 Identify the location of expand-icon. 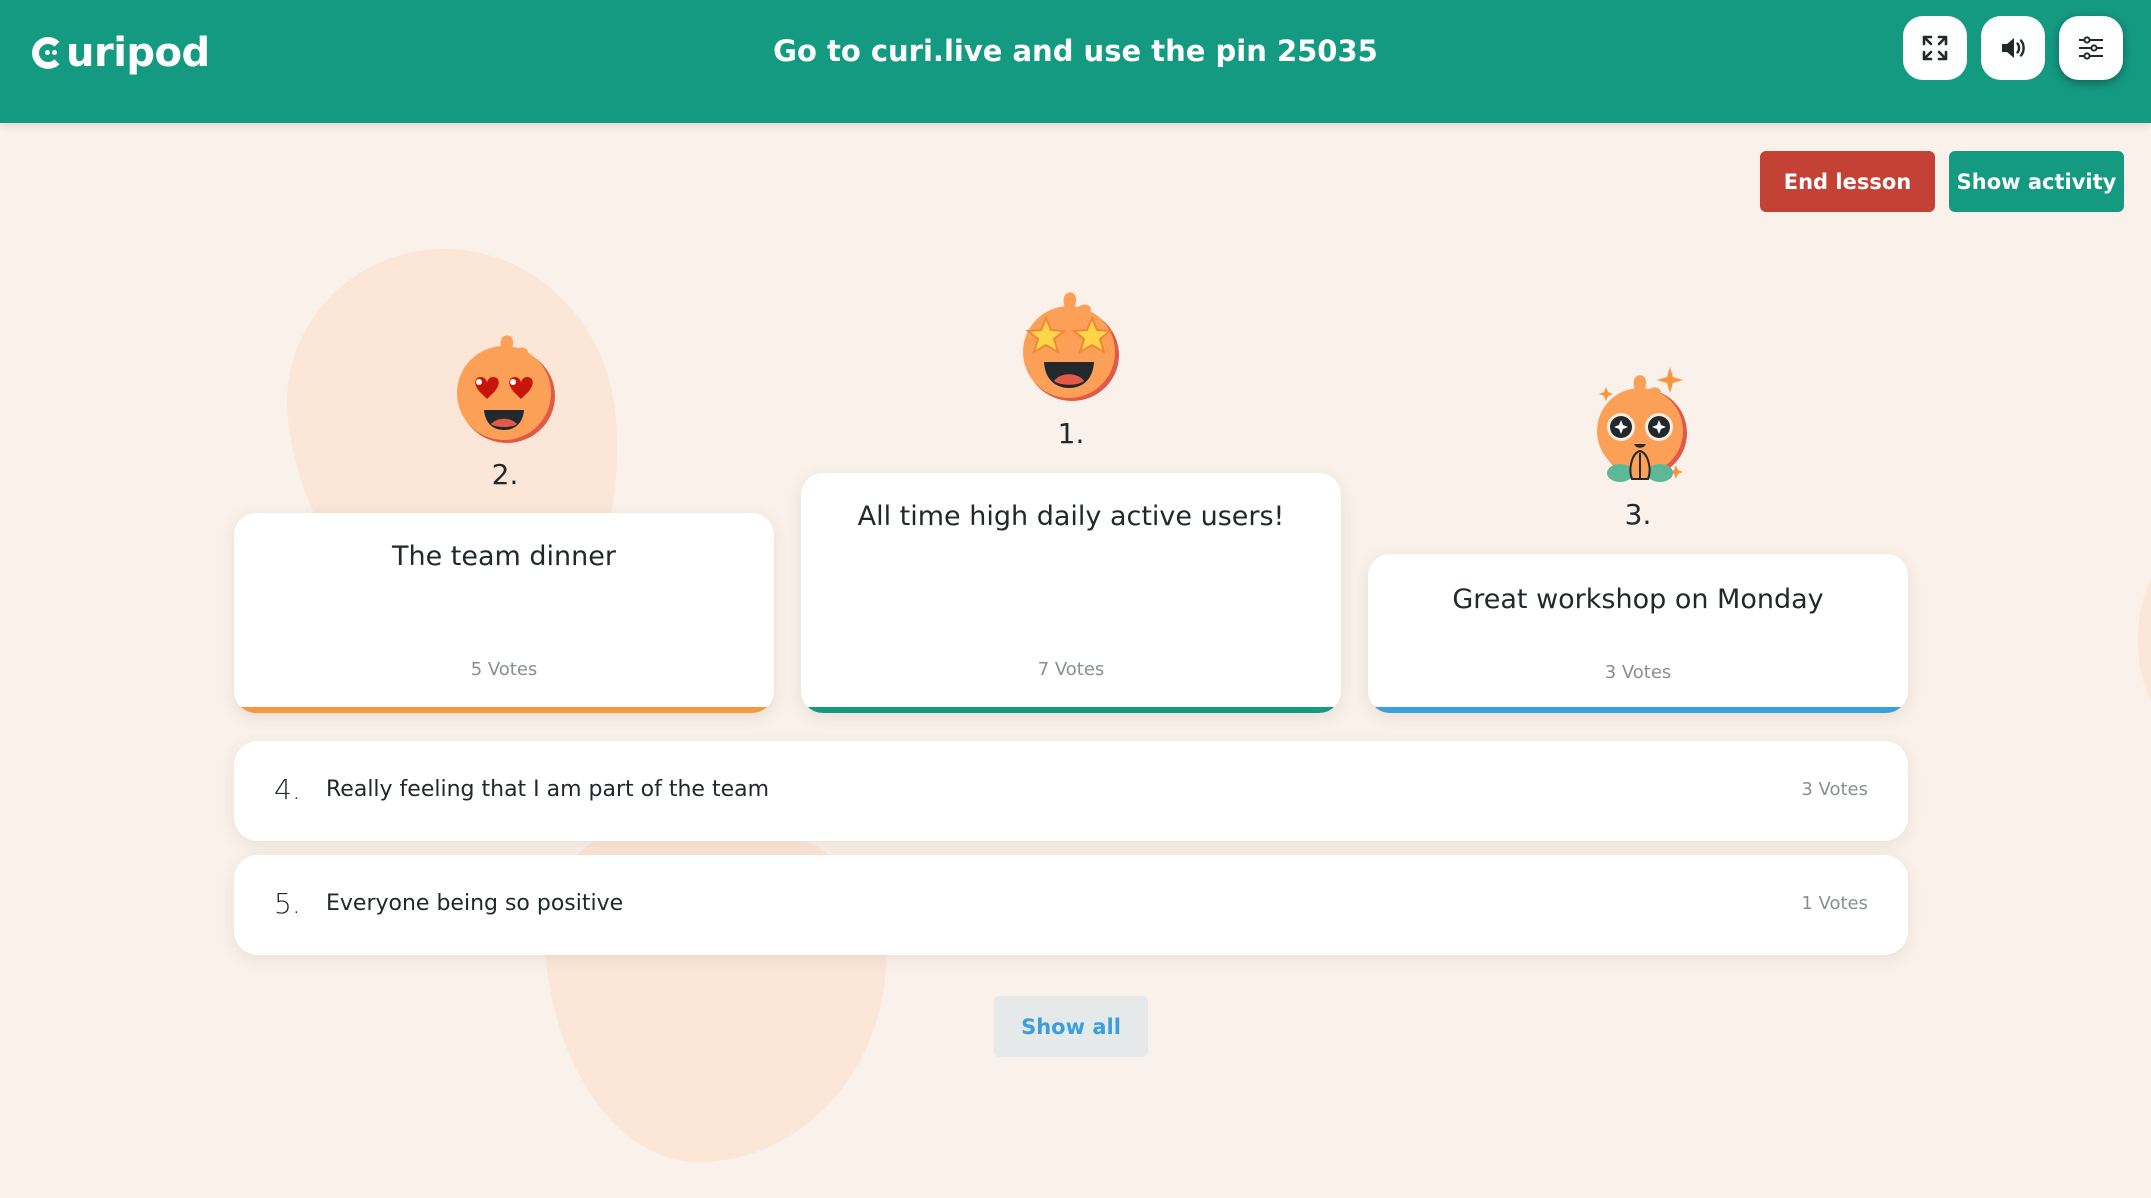
(1935, 48).